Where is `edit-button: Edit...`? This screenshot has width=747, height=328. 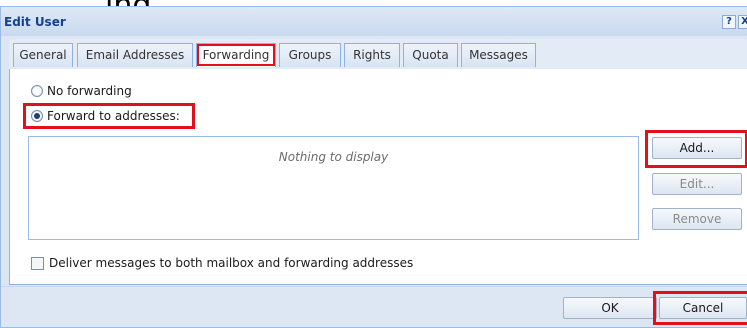
edit-button: Edit... is located at coordinates (697, 184).